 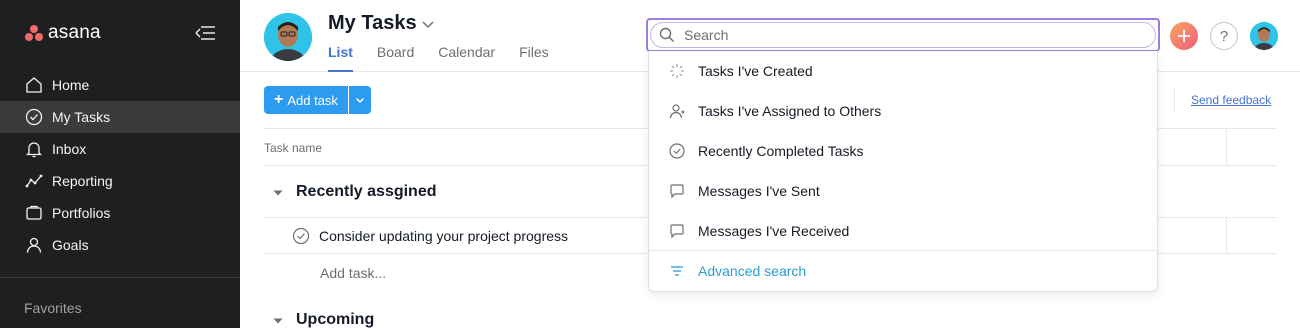 What do you see at coordinates (667, 35) in the screenshot?
I see `search-icon` at bounding box center [667, 35].